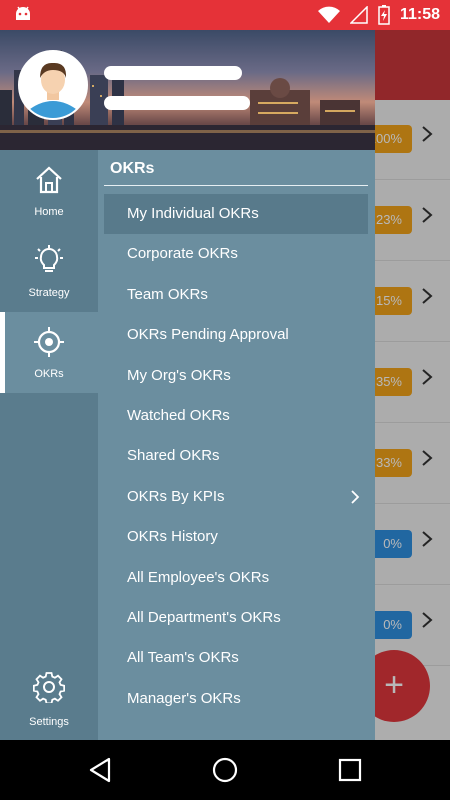 This screenshot has width=450, height=800. What do you see at coordinates (187, 90) in the screenshot?
I see `drawer-header` at bounding box center [187, 90].